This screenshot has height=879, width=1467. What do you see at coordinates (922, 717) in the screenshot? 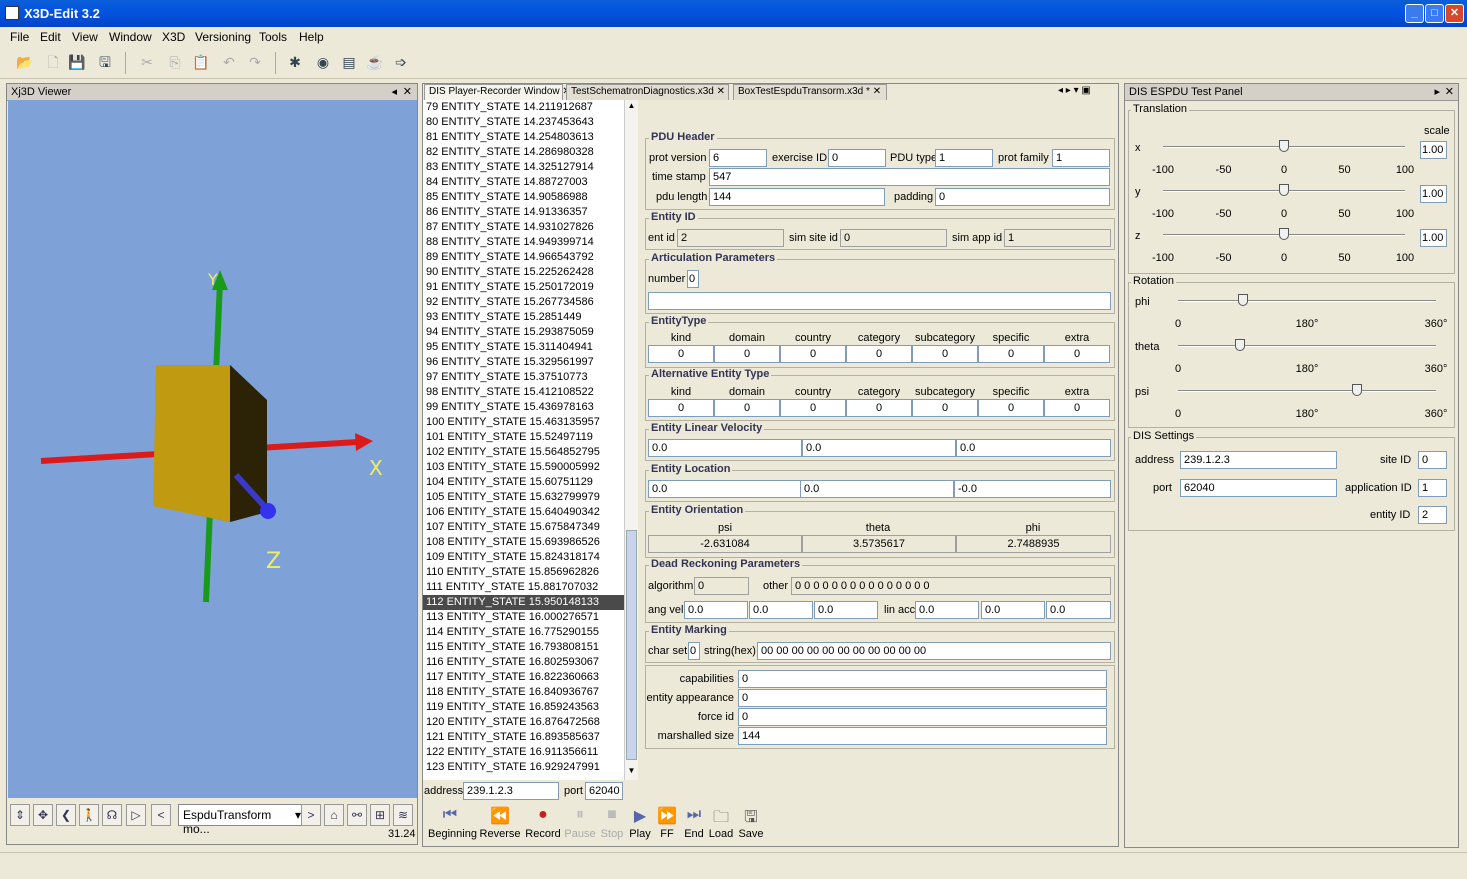
I see `force-id-field: 0` at bounding box center [922, 717].